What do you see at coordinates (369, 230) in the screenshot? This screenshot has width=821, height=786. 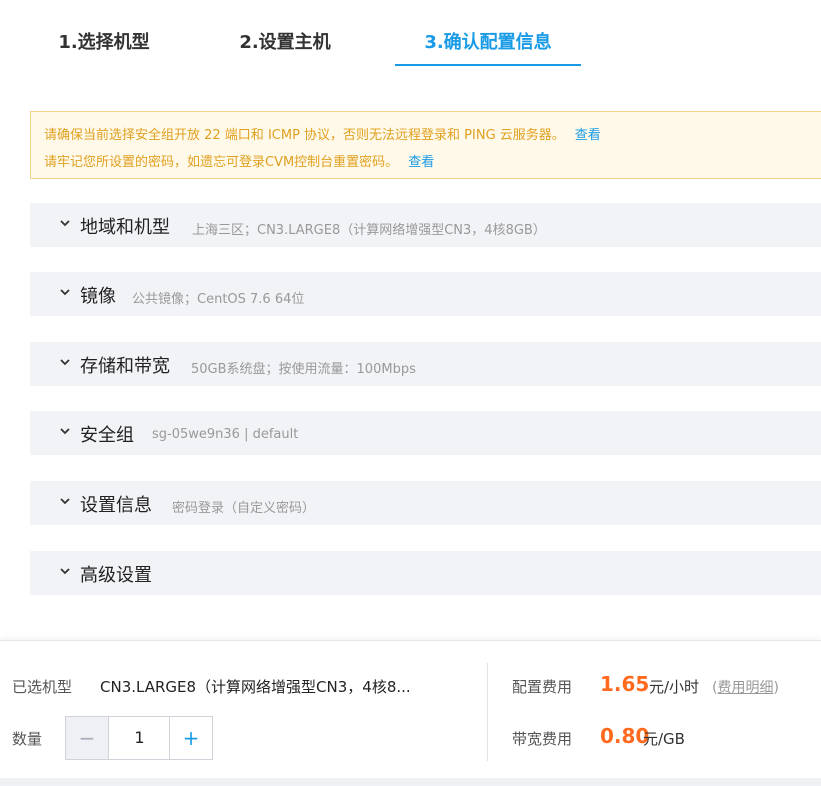 I see `section-summary: 上海三区；CN3.LARGE8（计算网络增强型CN3，4核8GB）` at bounding box center [369, 230].